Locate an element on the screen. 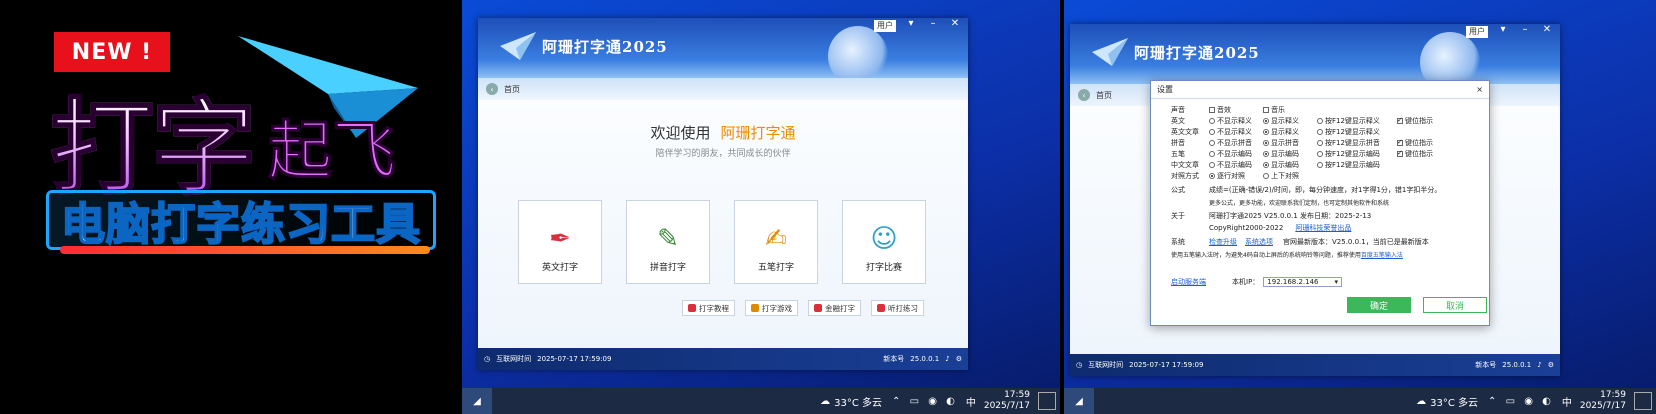 The image size is (1656, 414). checkbox-option: 音乐 is located at coordinates (1286, 110).